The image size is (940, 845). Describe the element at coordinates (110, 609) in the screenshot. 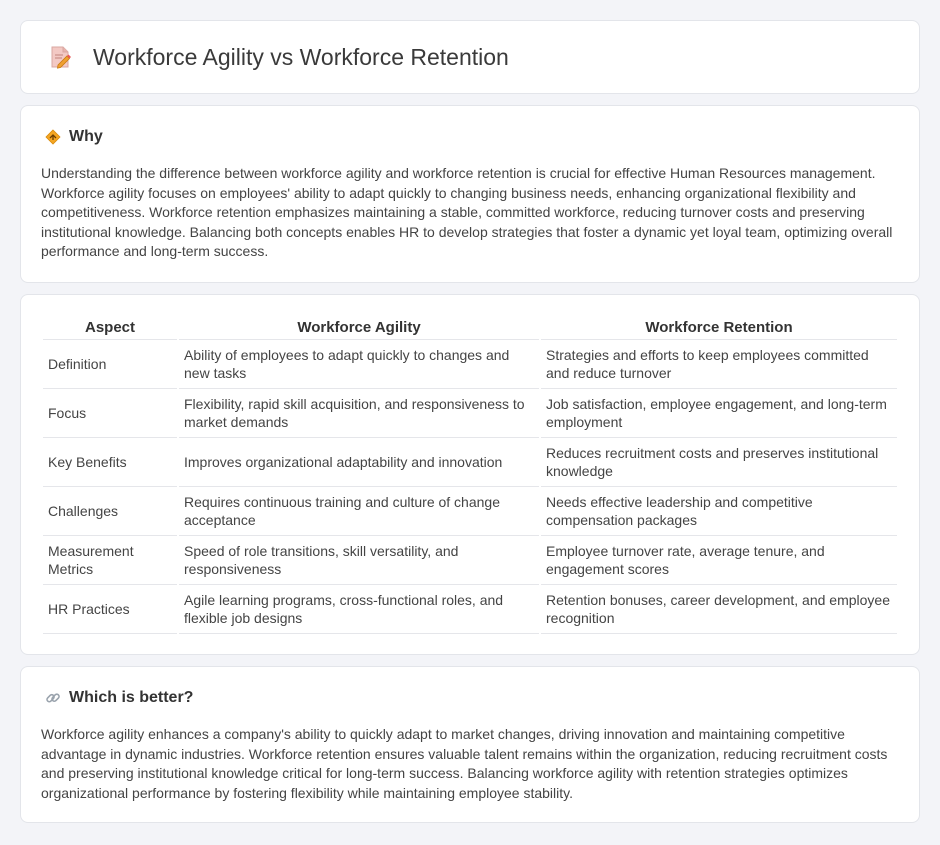

I see `cell-aspect: HR Practices` at that location.